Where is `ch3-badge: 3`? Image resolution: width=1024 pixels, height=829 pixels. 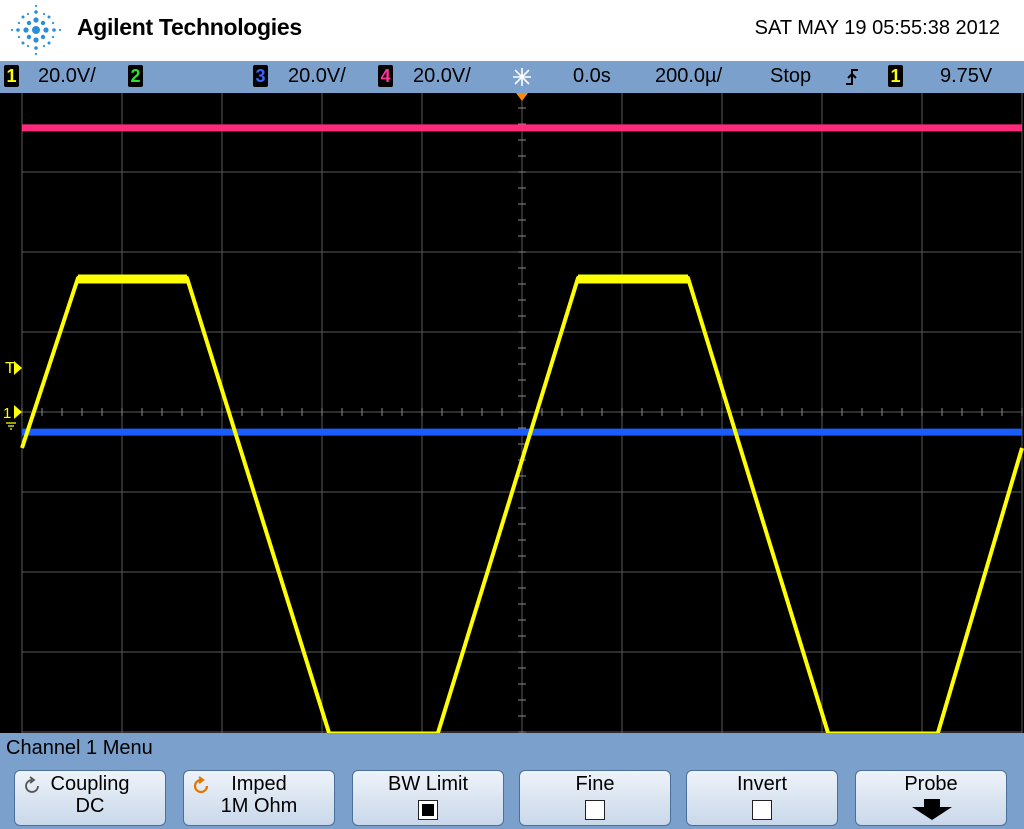
ch3-badge: 3 is located at coordinates (260, 76).